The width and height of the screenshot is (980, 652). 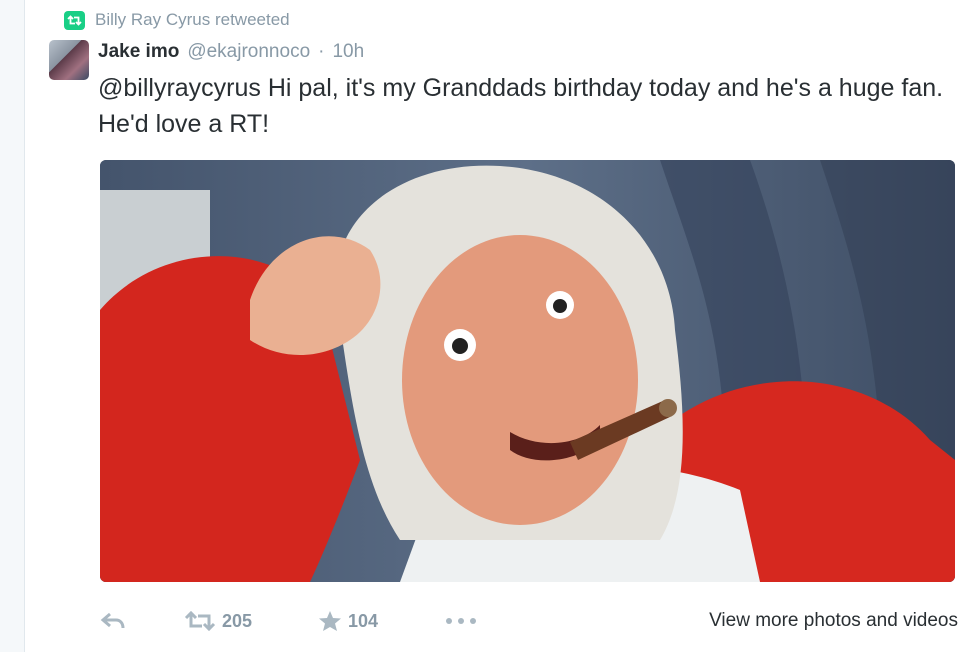 I want to click on tweet-actions: 205 104 View more photos and videos, so click(x=530, y=621).